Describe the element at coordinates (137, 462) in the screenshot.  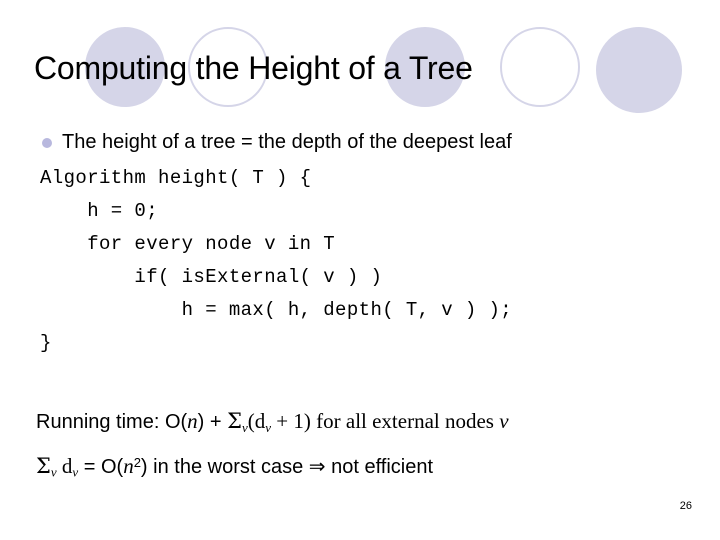
I see `exponent-two: 2` at that location.